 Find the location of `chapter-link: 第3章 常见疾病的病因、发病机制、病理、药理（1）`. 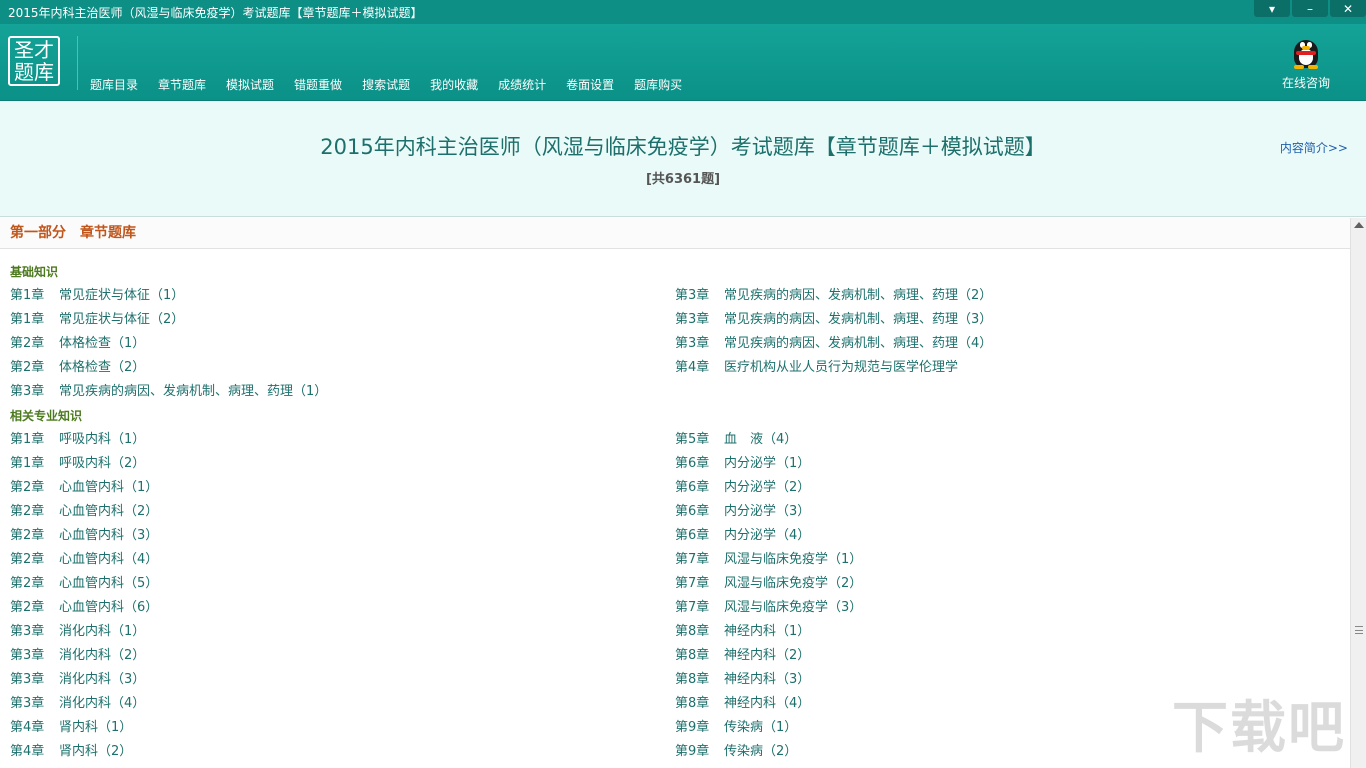

chapter-link: 第3章 常见疾病的病因、发病机制、病理、药理（1） is located at coordinates (342, 392).